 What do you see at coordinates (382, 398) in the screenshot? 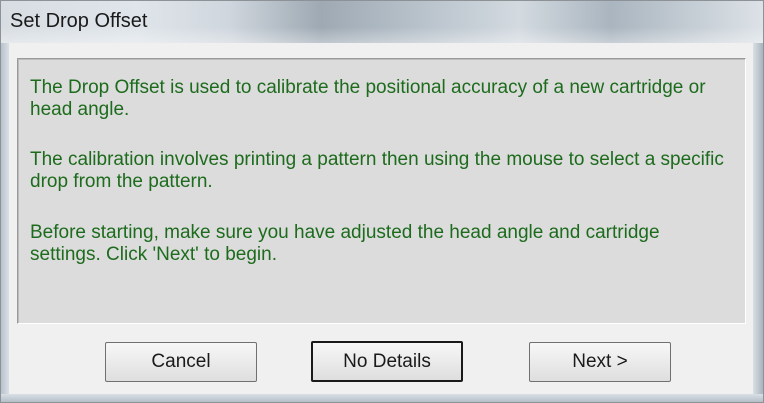
I see `window-frame-bottom` at bounding box center [382, 398].